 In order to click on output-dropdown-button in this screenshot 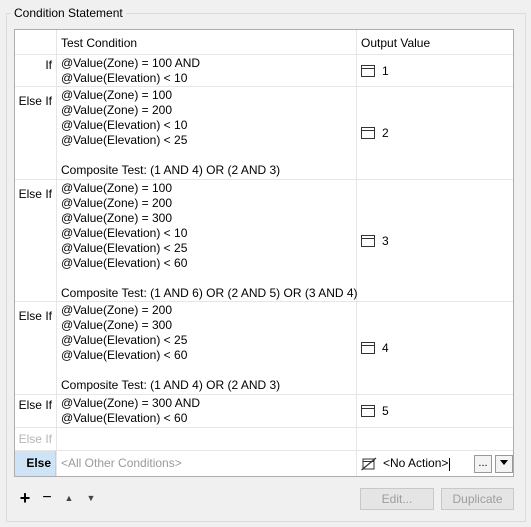, I will do `click(504, 463)`.